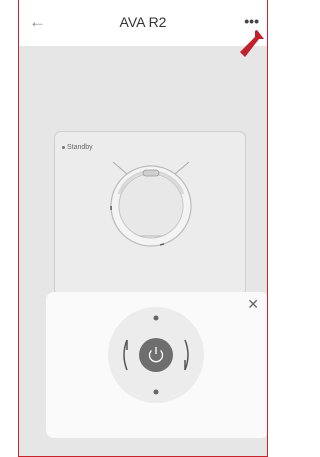  What do you see at coordinates (251, 21) in the screenshot?
I see `more-options-icon: •••` at bounding box center [251, 21].